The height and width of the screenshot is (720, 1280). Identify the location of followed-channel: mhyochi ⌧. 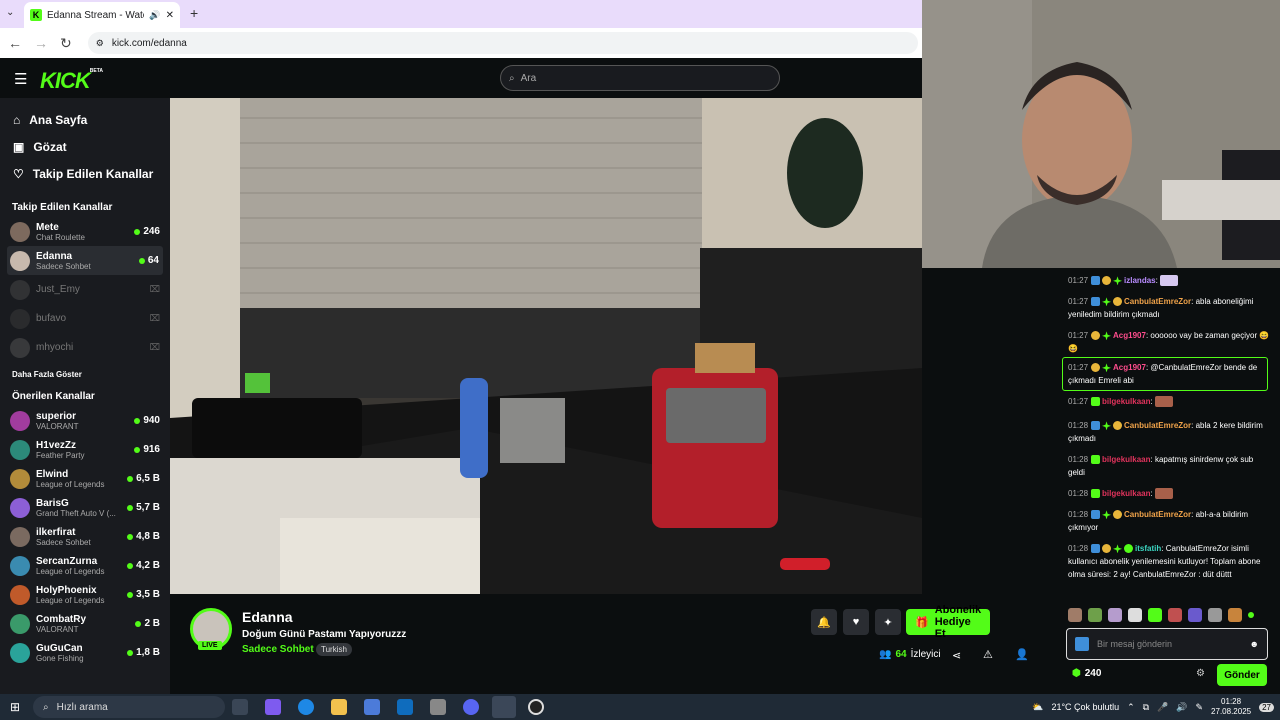
(85, 347).